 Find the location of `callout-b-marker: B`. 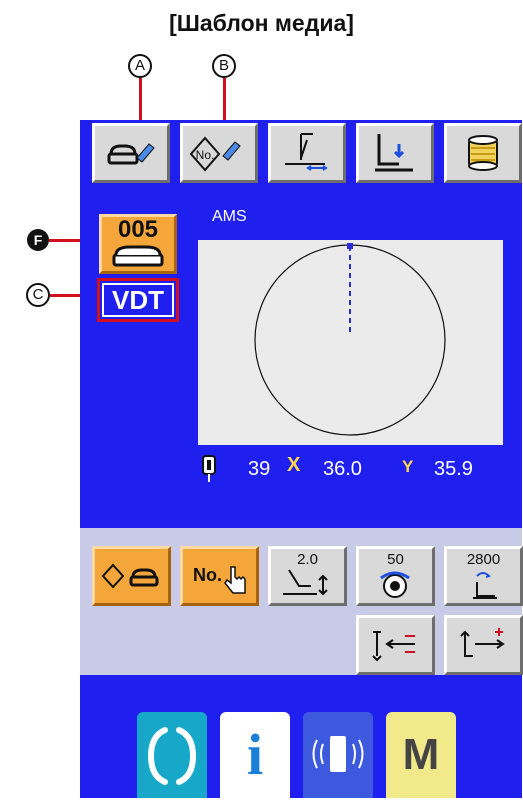

callout-b-marker: B is located at coordinates (224, 66).